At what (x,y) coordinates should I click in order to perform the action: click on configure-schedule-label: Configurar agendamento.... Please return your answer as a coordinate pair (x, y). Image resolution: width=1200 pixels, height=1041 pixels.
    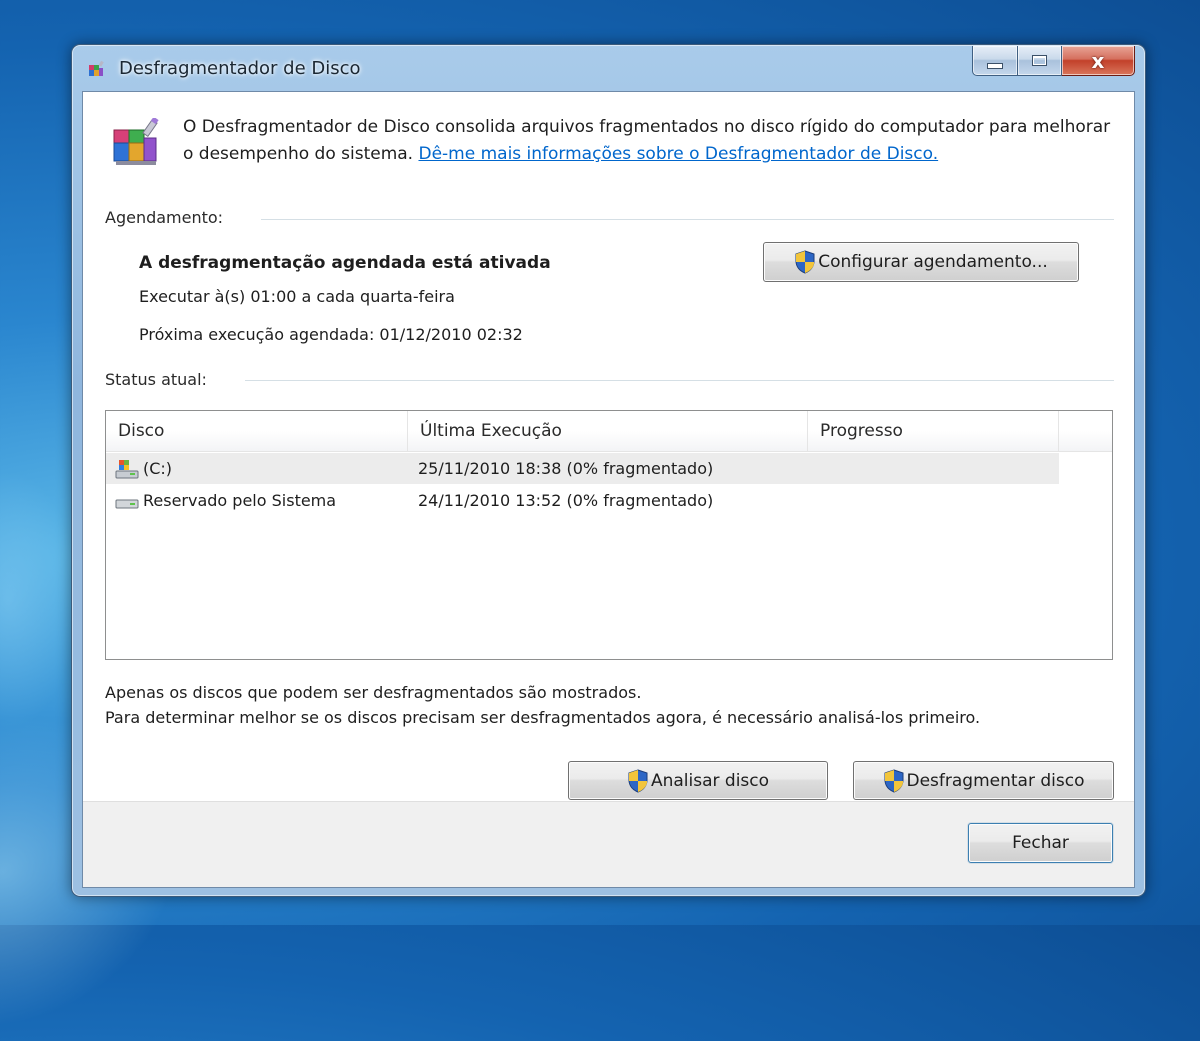
    Looking at the image, I should click on (933, 262).